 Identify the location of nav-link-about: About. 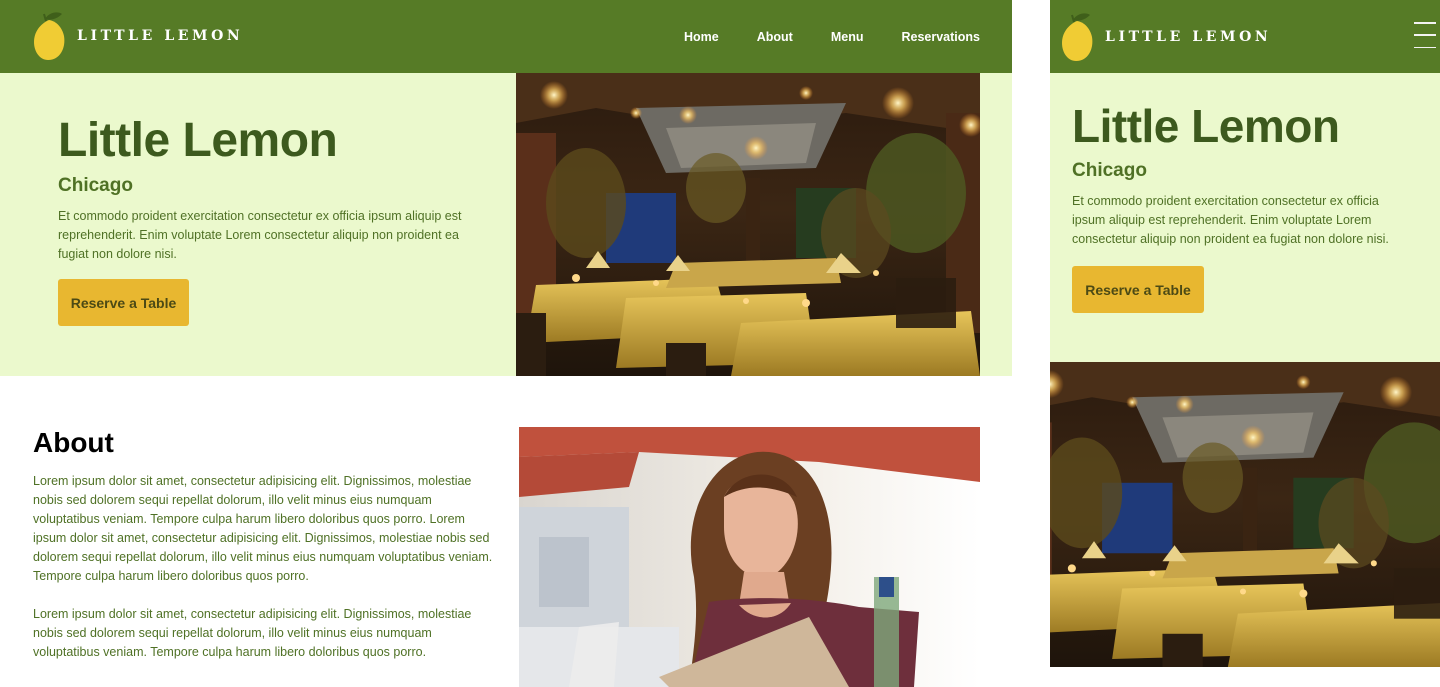
(775, 37).